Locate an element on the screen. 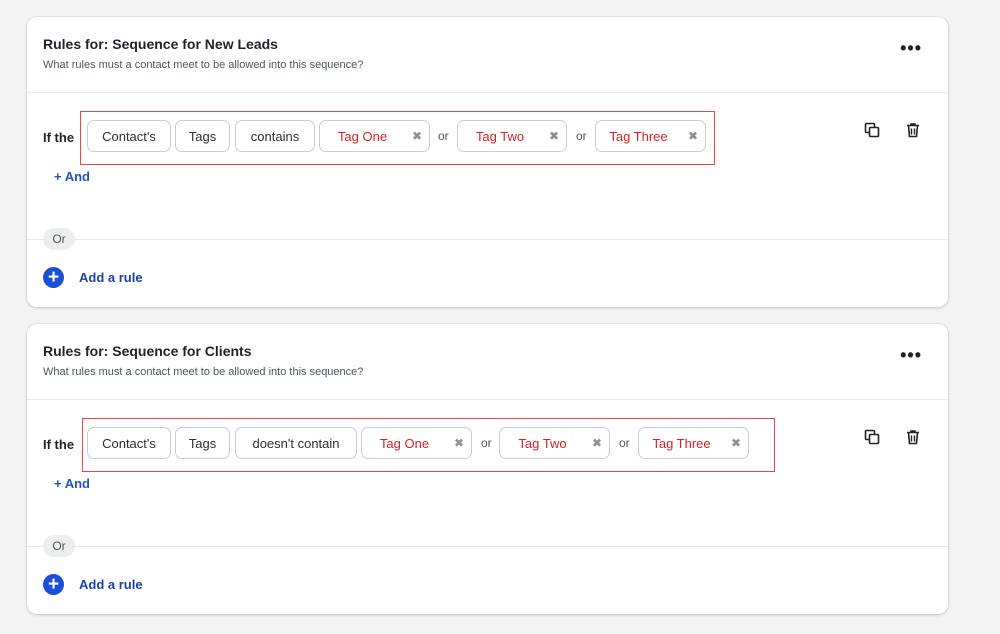 This screenshot has width=1000, height=634. operator-select: contains is located at coordinates (275, 136).